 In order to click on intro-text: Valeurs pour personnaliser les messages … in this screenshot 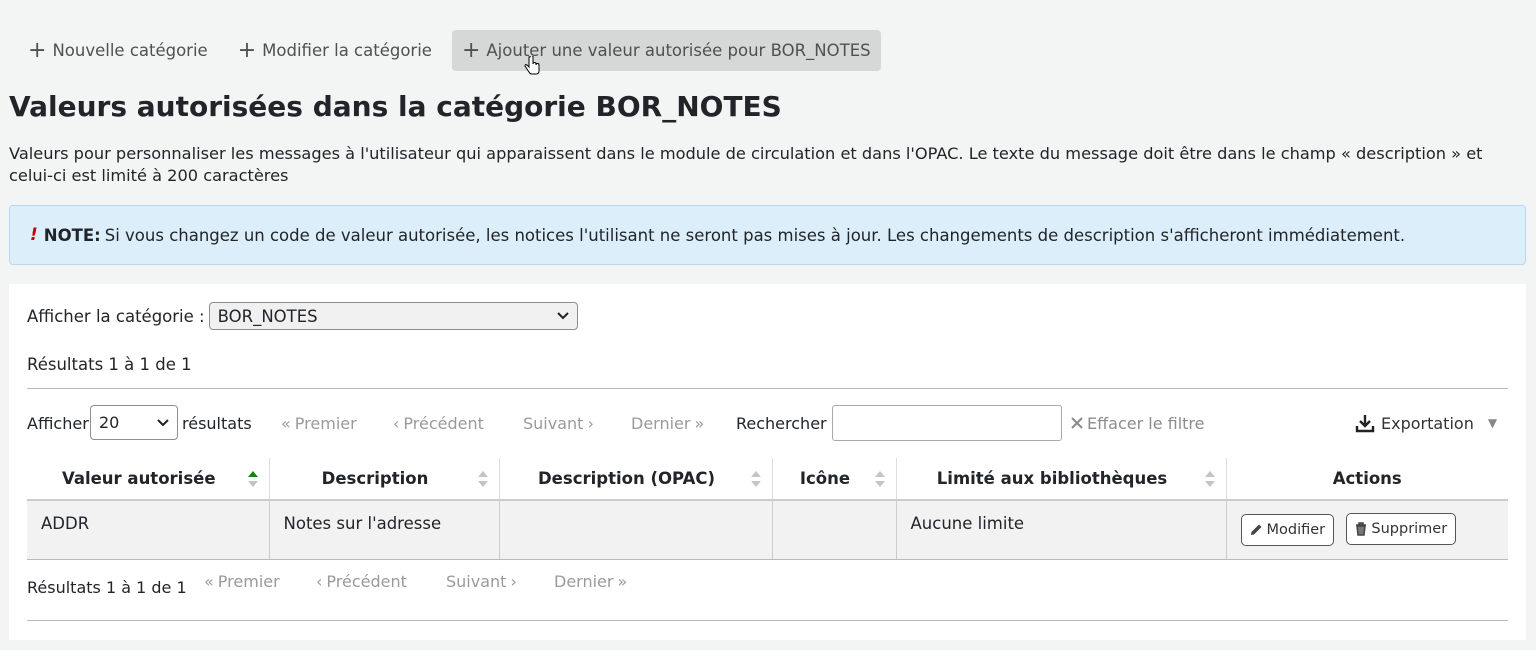, I will do `click(746, 164)`.